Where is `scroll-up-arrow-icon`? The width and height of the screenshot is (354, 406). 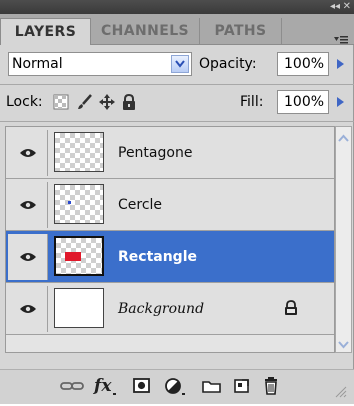
scroll-up-arrow-icon is located at coordinates (343, 136).